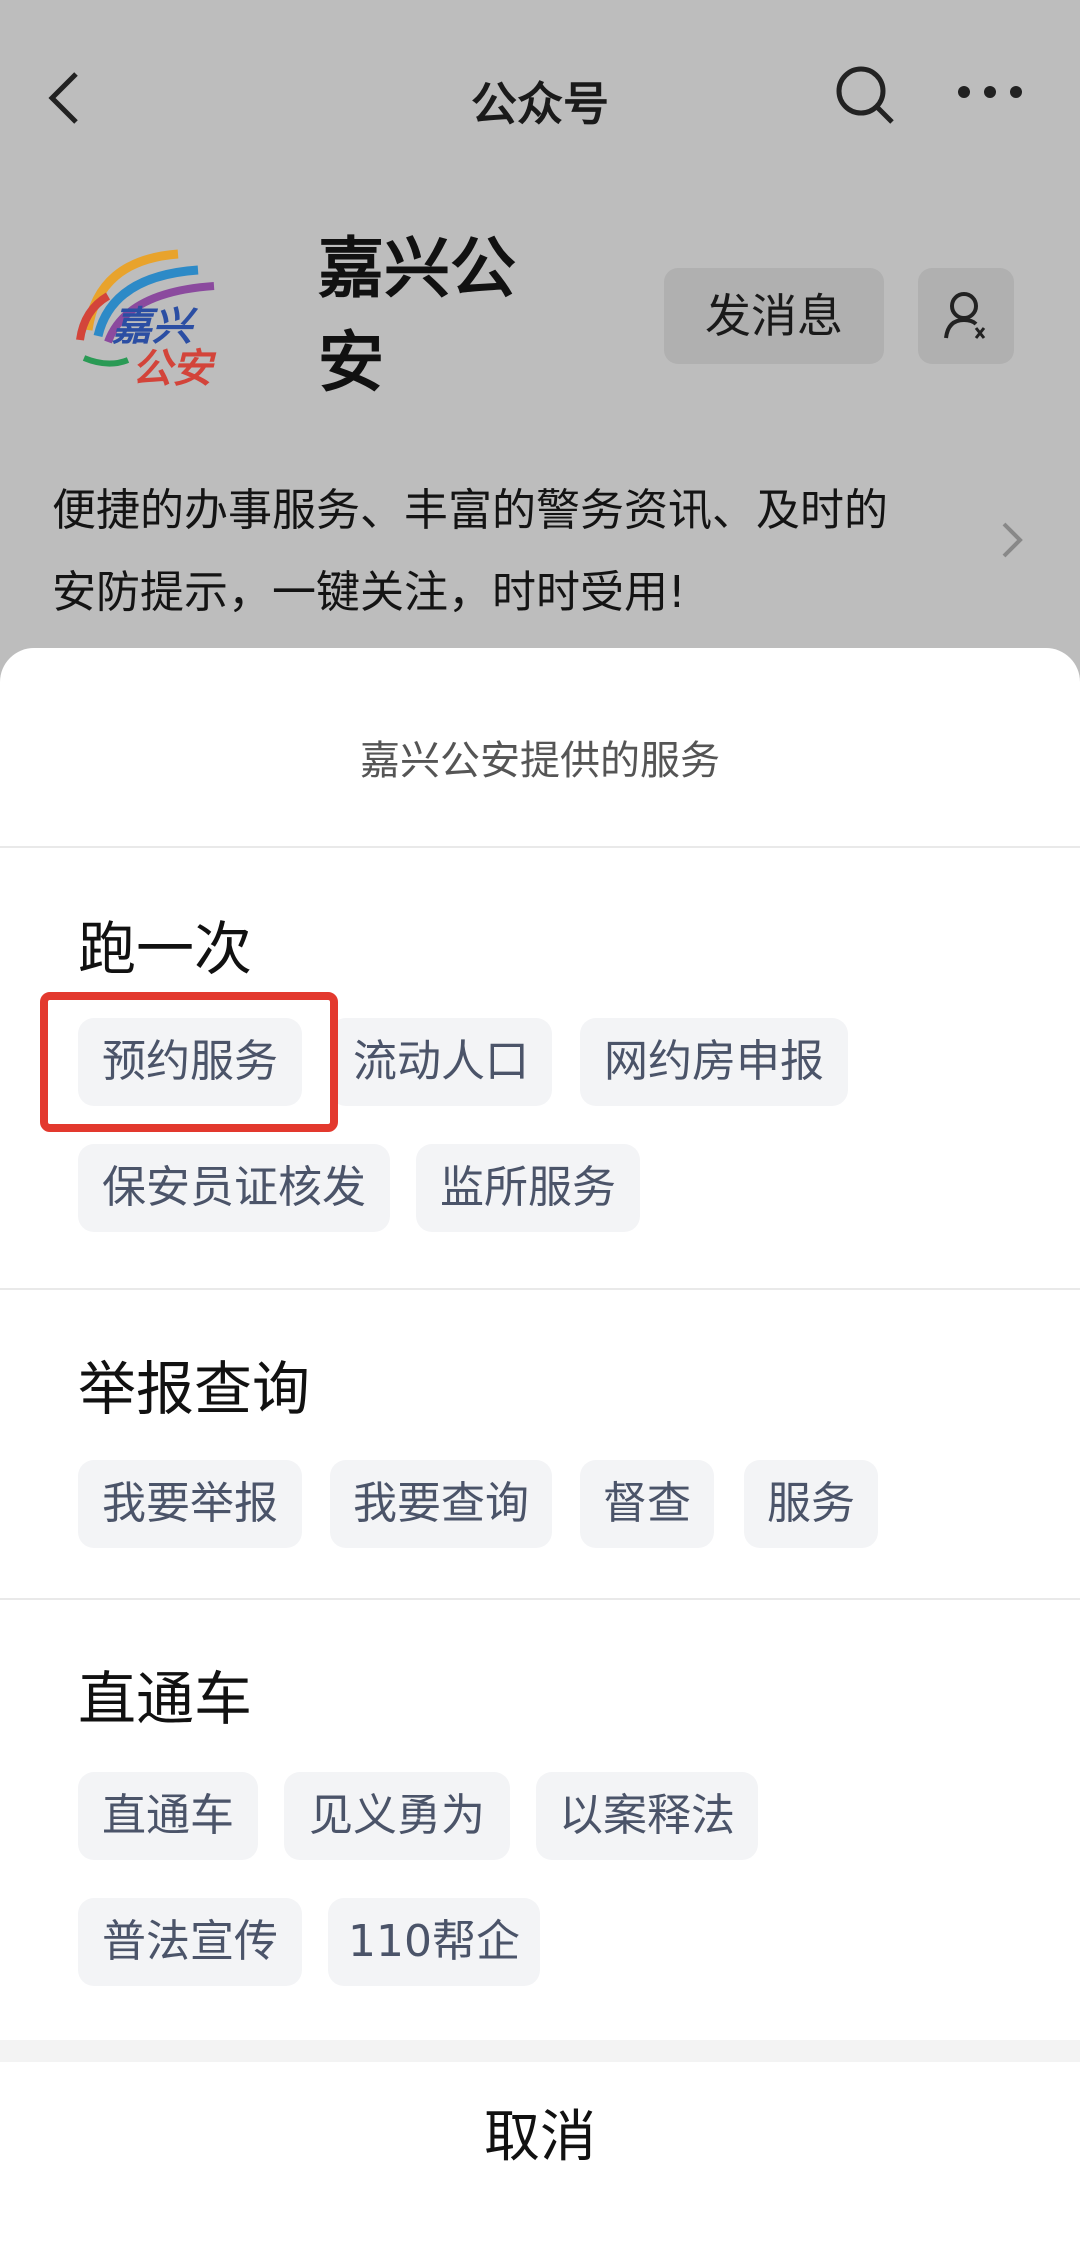 The image size is (1080, 2248). Describe the element at coordinates (540, 2051) in the screenshot. I see `sheet-gap` at that location.